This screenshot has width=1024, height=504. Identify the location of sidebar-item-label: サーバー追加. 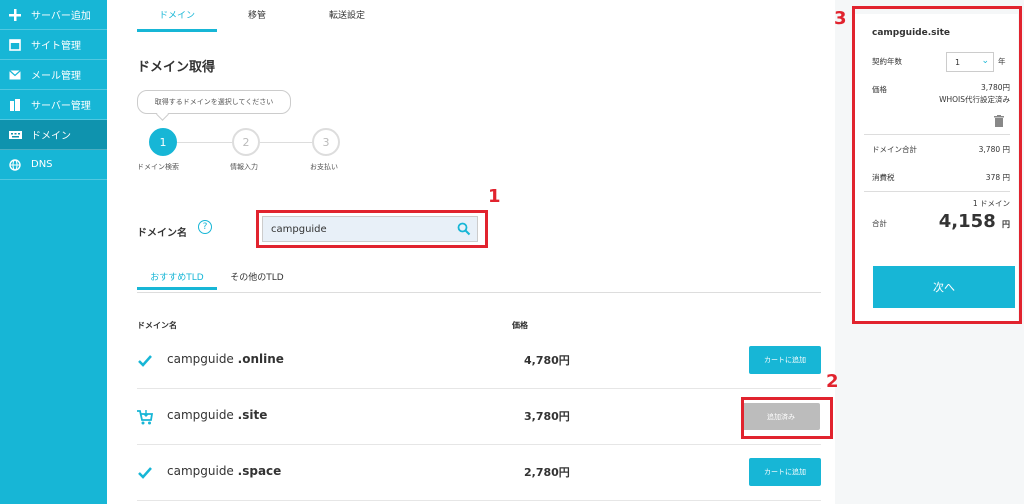
(61, 16).